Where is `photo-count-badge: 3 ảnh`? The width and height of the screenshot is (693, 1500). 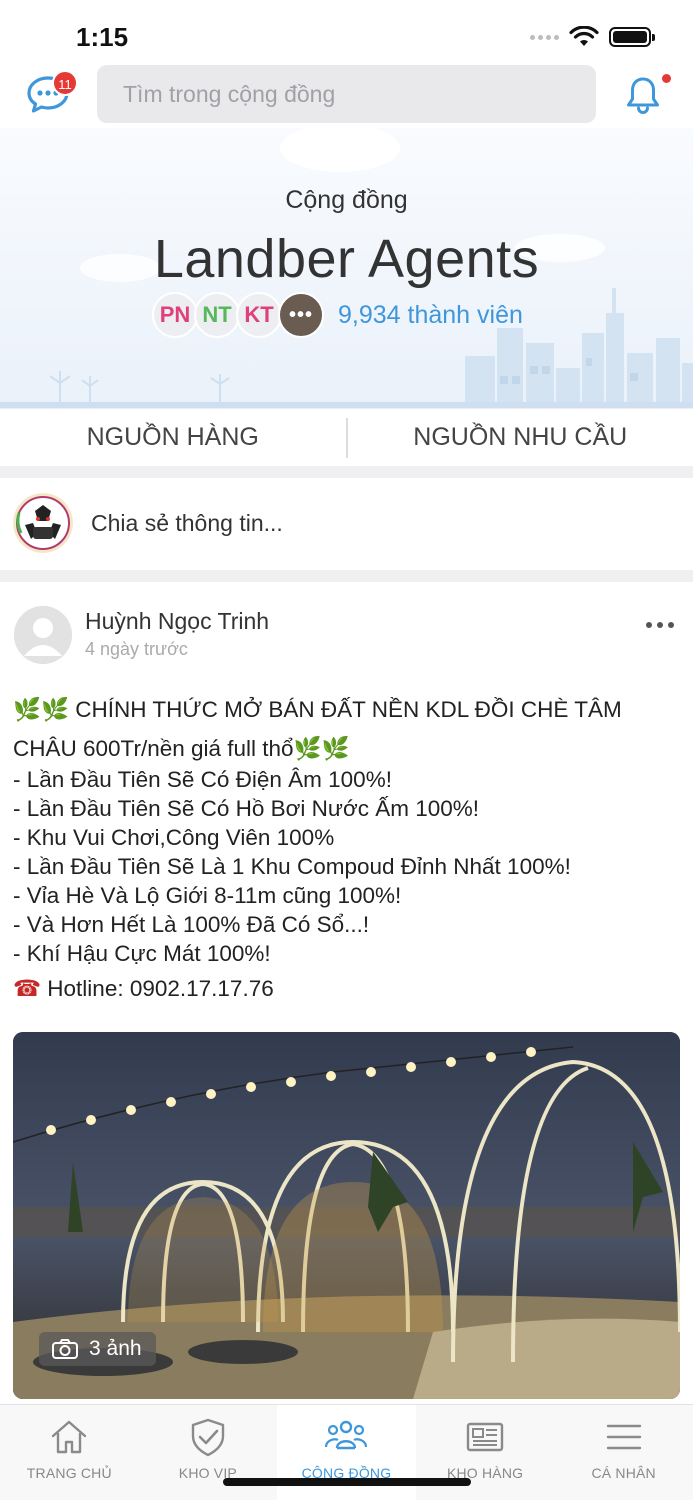
photo-count-badge: 3 ảnh is located at coordinates (97, 1349).